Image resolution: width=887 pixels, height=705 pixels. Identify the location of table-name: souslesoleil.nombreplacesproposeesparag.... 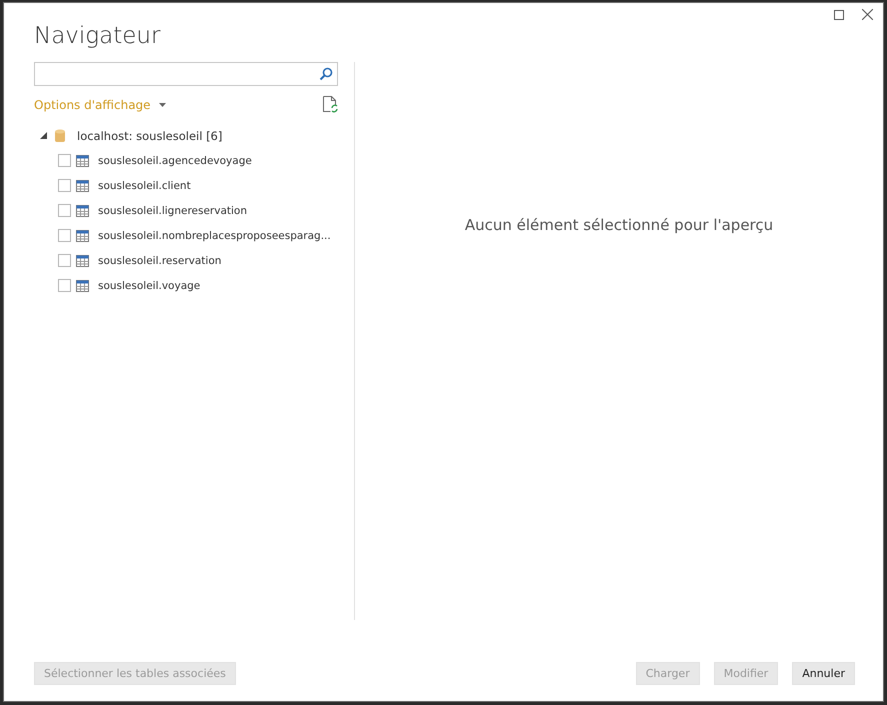
(214, 236).